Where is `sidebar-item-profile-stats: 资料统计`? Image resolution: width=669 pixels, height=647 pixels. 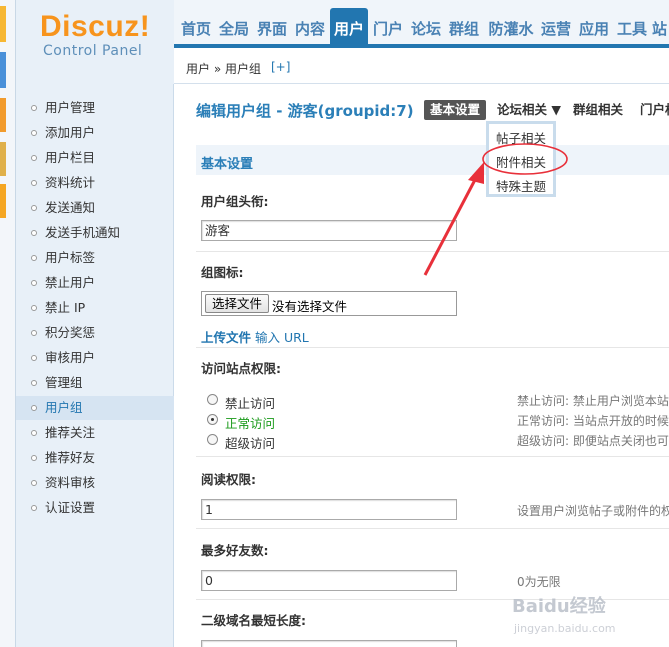 sidebar-item-profile-stats: 资料统计 is located at coordinates (95, 183).